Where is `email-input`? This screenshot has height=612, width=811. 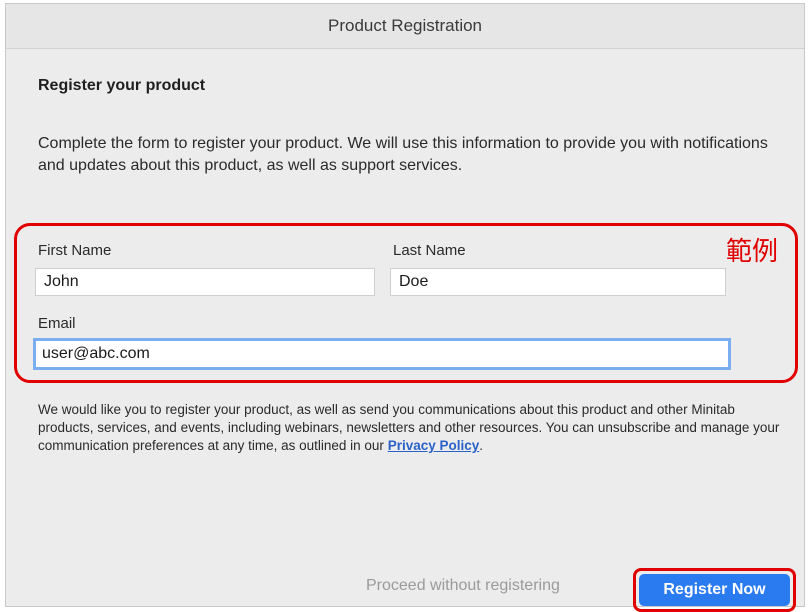 email-input is located at coordinates (382, 354).